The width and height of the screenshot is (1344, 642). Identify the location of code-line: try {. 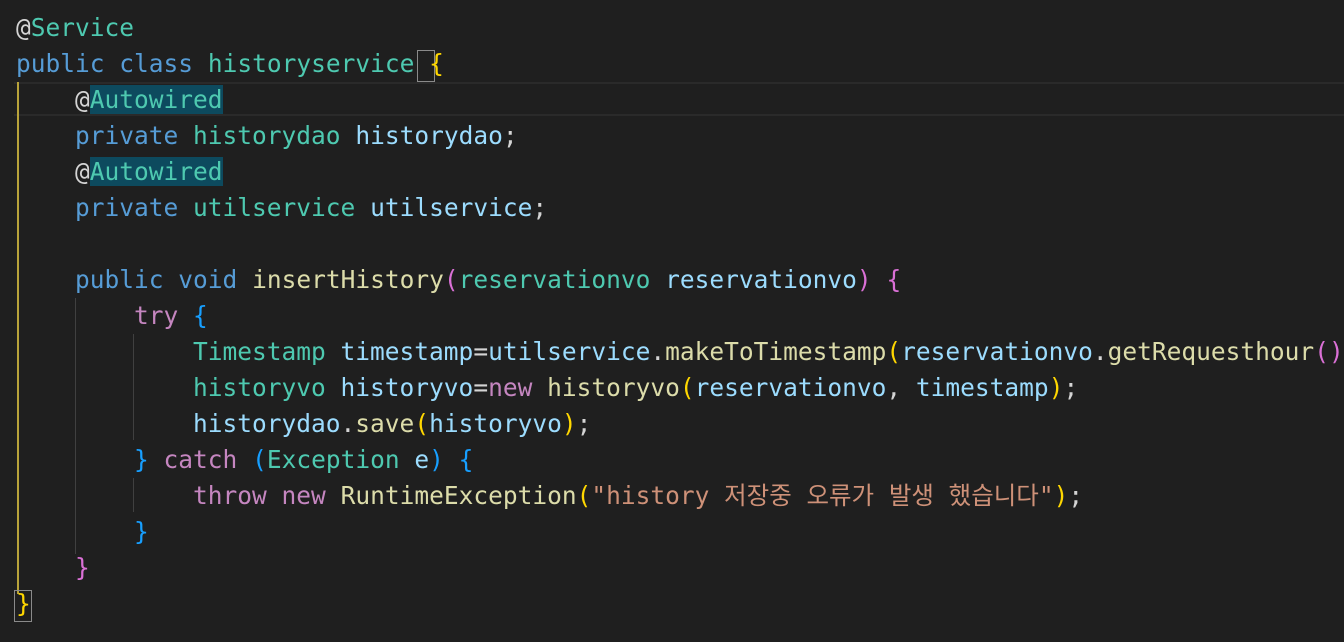
(112, 316).